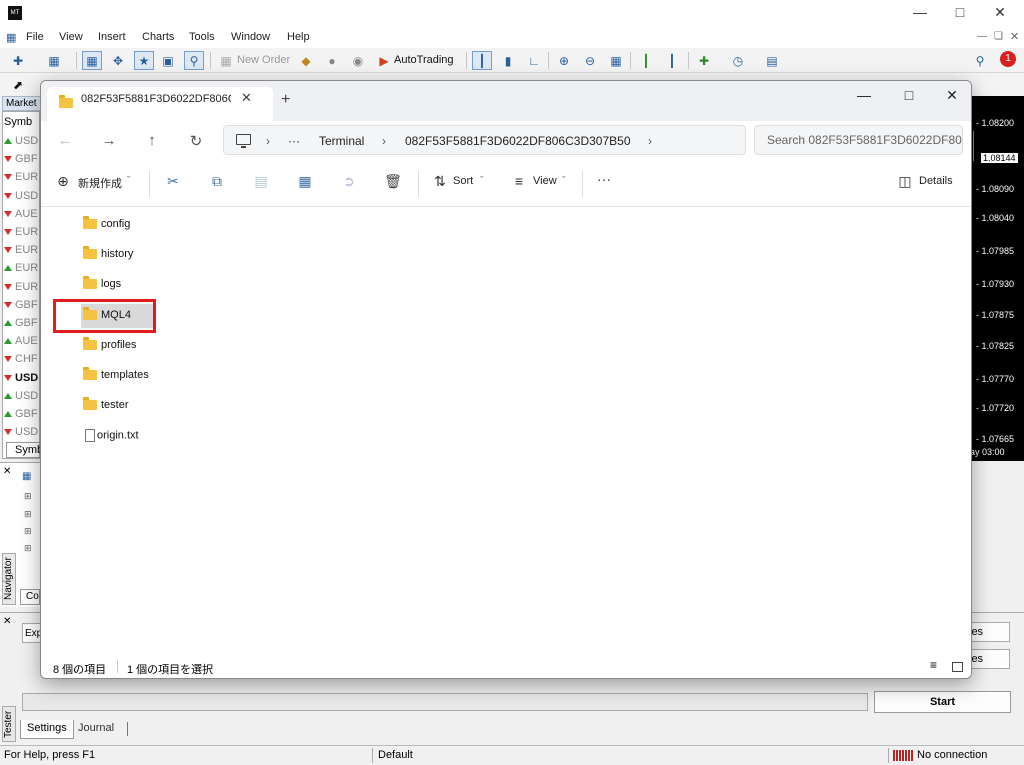  I want to click on explorer-minimize-button: —, so click(864, 95).